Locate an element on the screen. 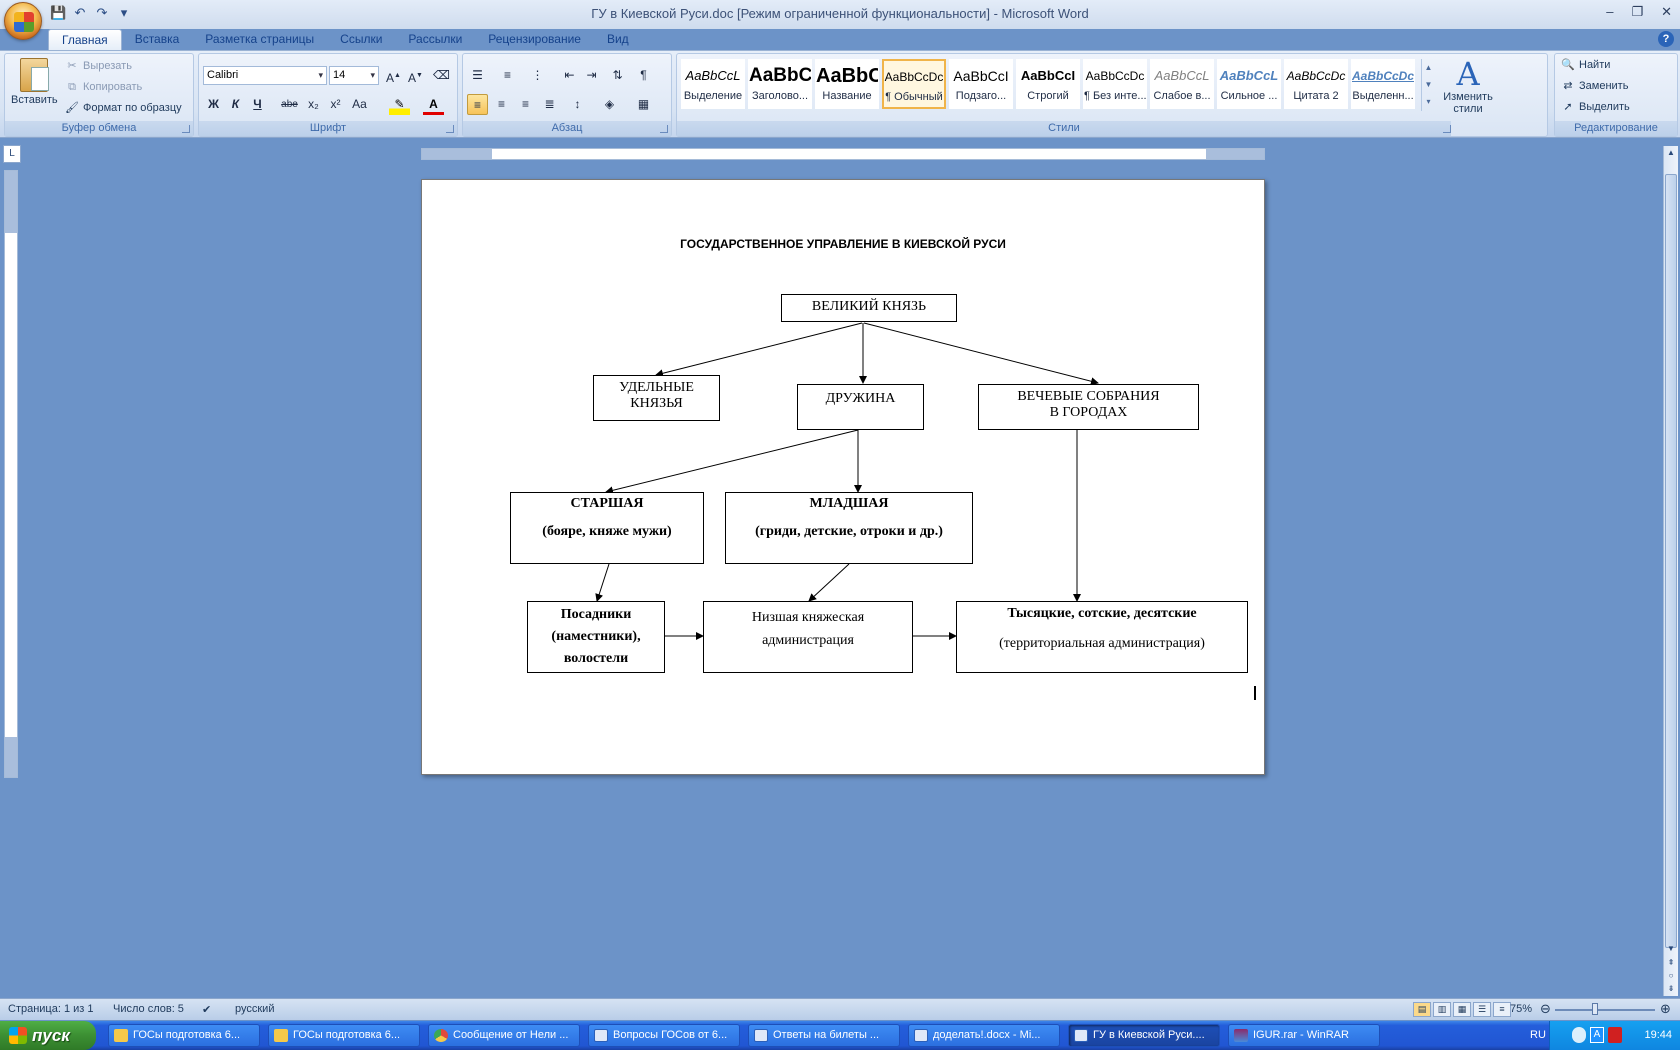 This screenshot has height=1050, width=1680. help-icon: ? is located at coordinates (1666, 39).